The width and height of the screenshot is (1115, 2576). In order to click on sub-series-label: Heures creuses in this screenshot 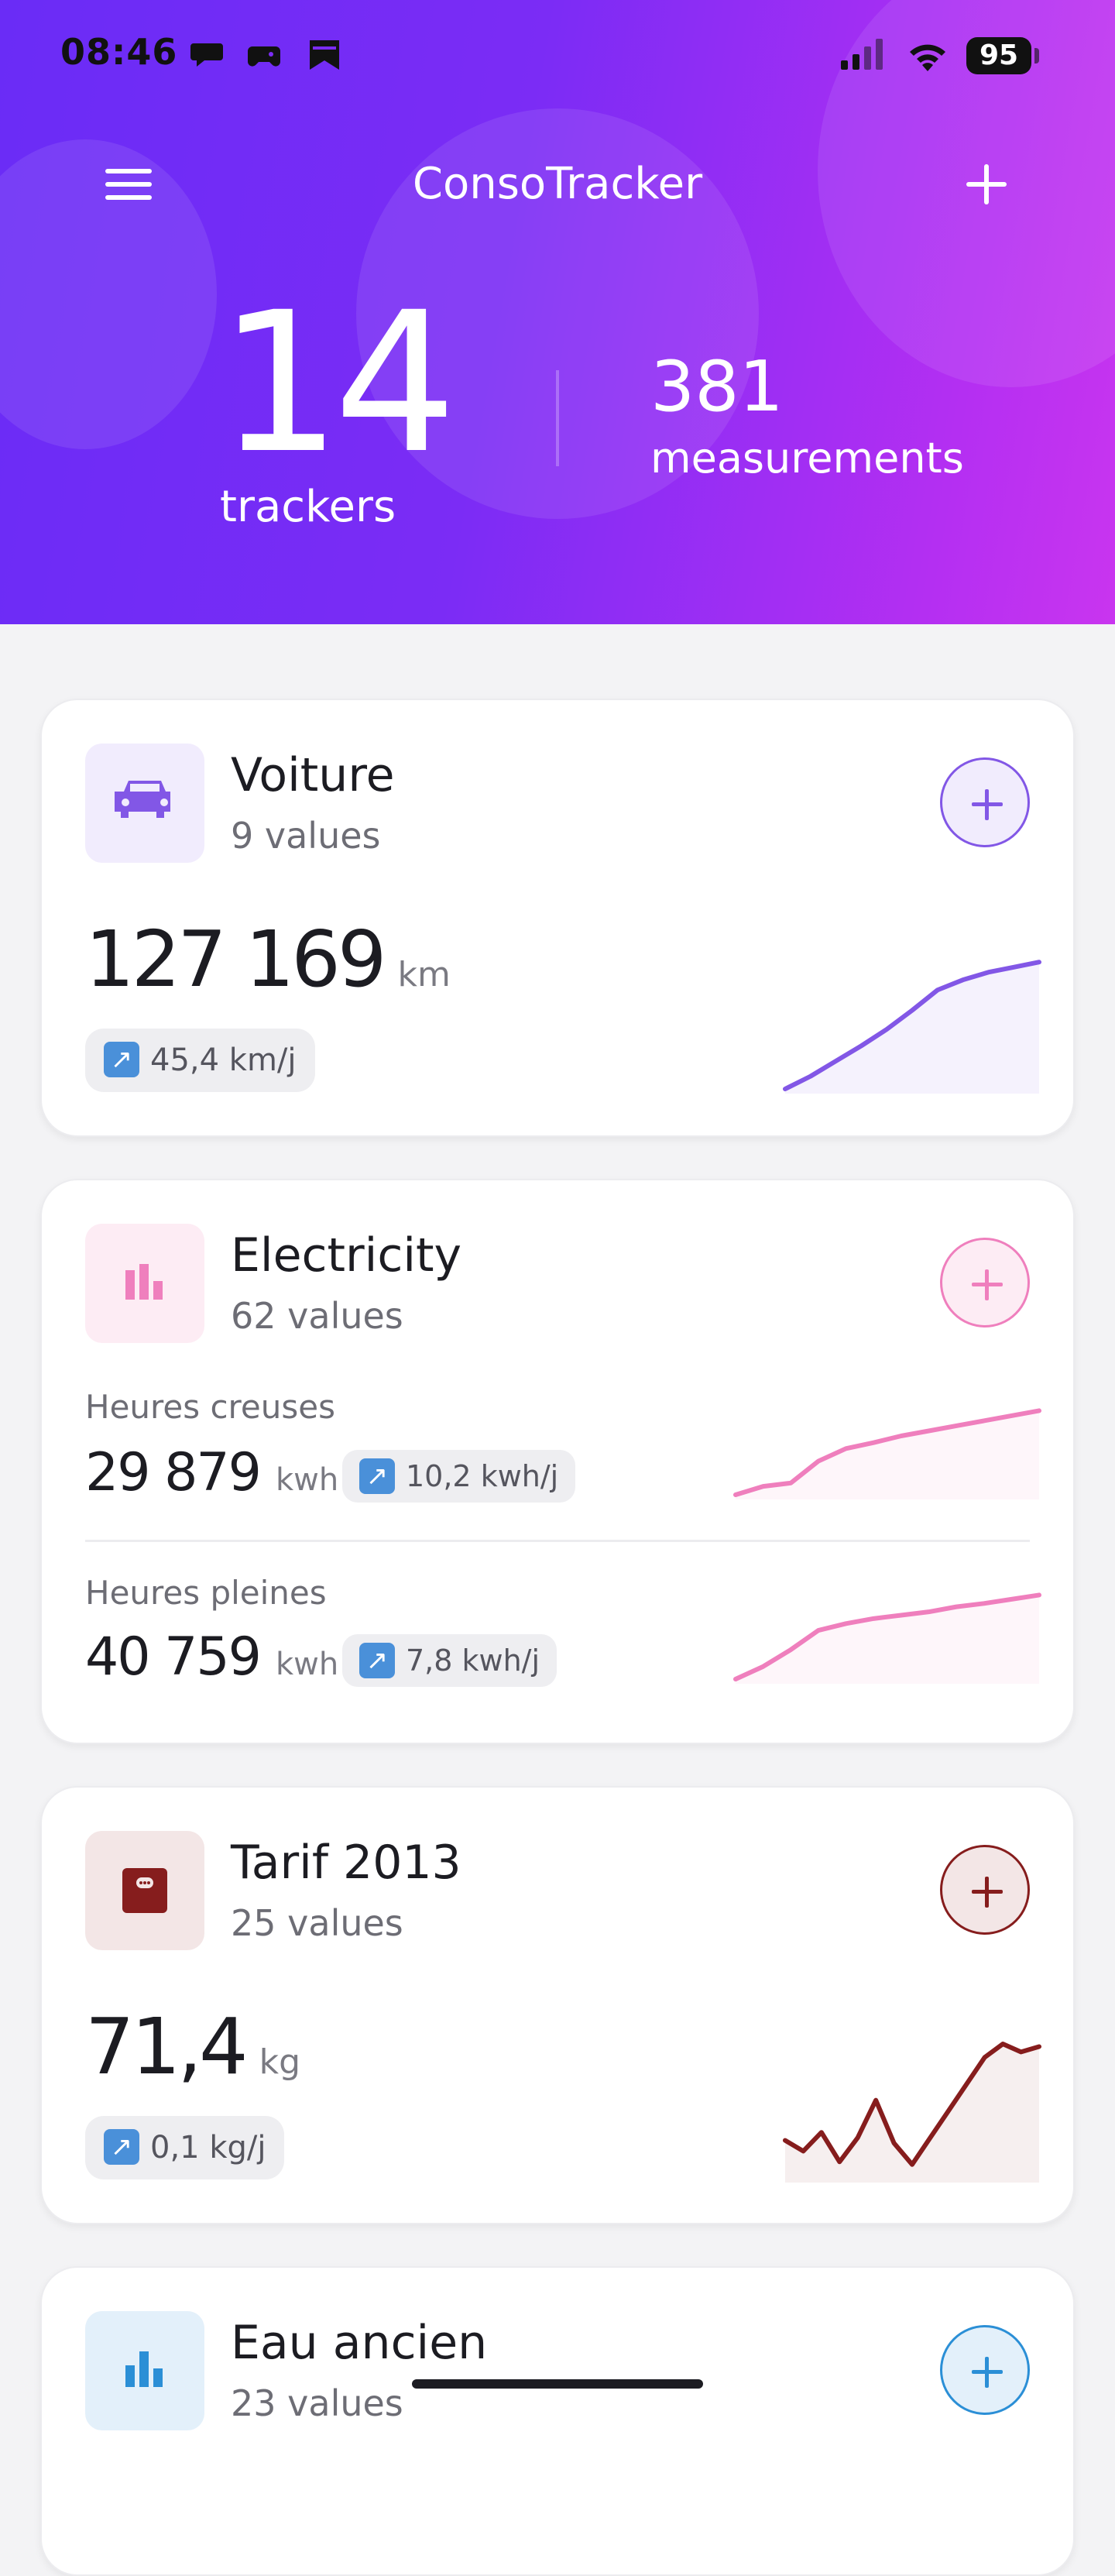, I will do `click(210, 1407)`.